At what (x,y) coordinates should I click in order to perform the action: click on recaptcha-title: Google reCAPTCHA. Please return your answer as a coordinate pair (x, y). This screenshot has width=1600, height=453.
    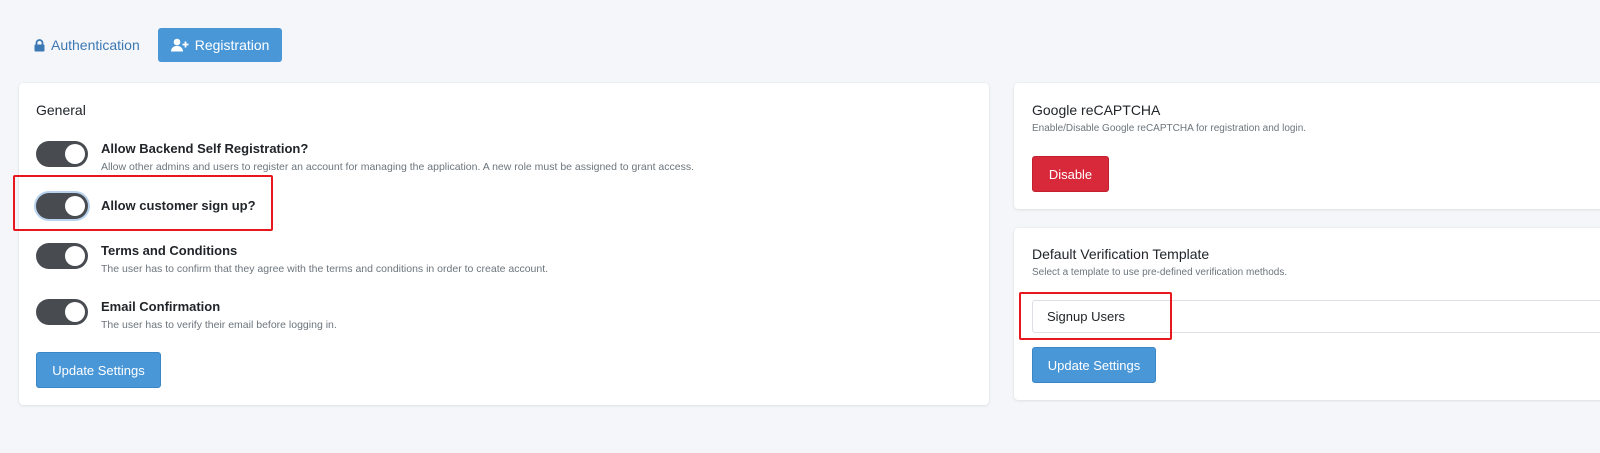
    Looking at the image, I should click on (1096, 110).